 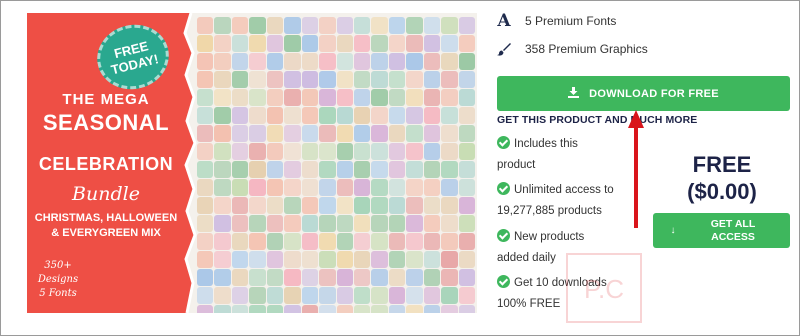 What do you see at coordinates (58, 293) in the screenshot?
I see `designs-line-2: 5 Fonts` at bounding box center [58, 293].